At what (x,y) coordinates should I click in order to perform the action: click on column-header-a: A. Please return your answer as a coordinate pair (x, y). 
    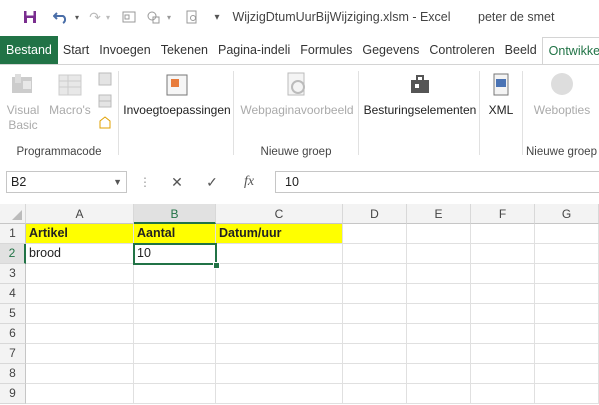
    Looking at the image, I should click on (80, 214).